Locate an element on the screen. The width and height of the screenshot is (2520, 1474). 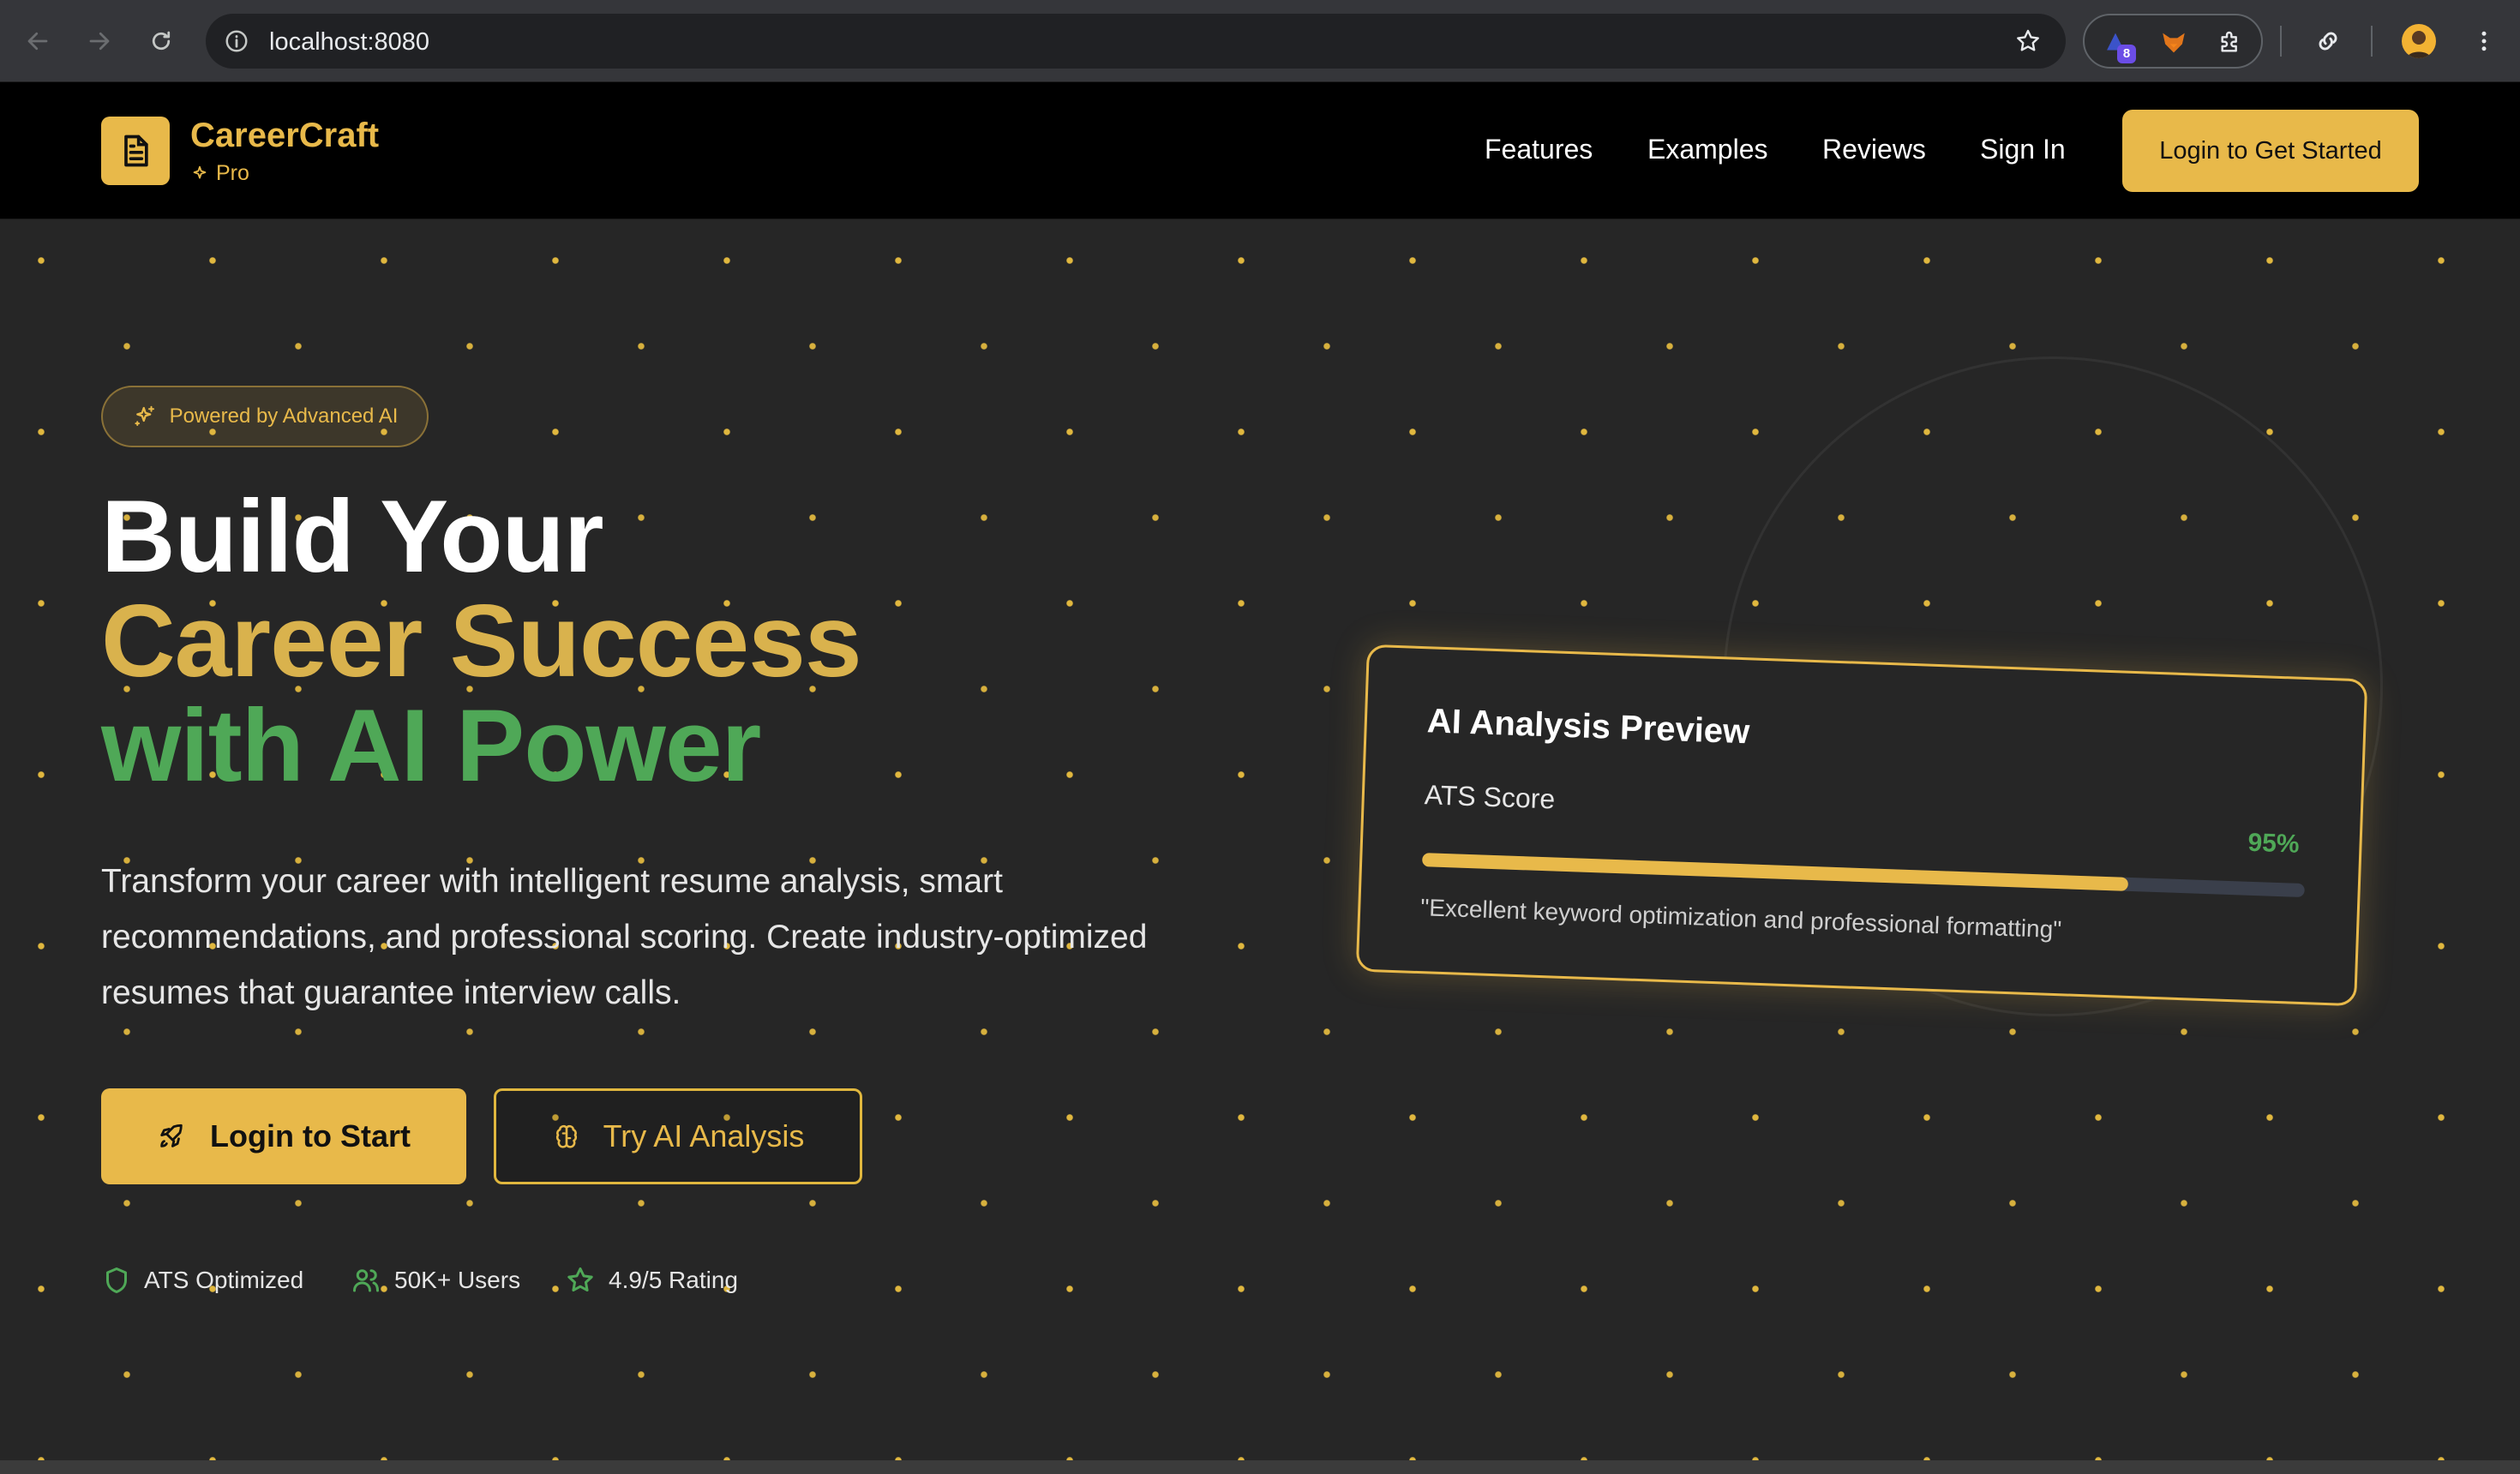
ats-score-bar is located at coordinates (1863, 875).